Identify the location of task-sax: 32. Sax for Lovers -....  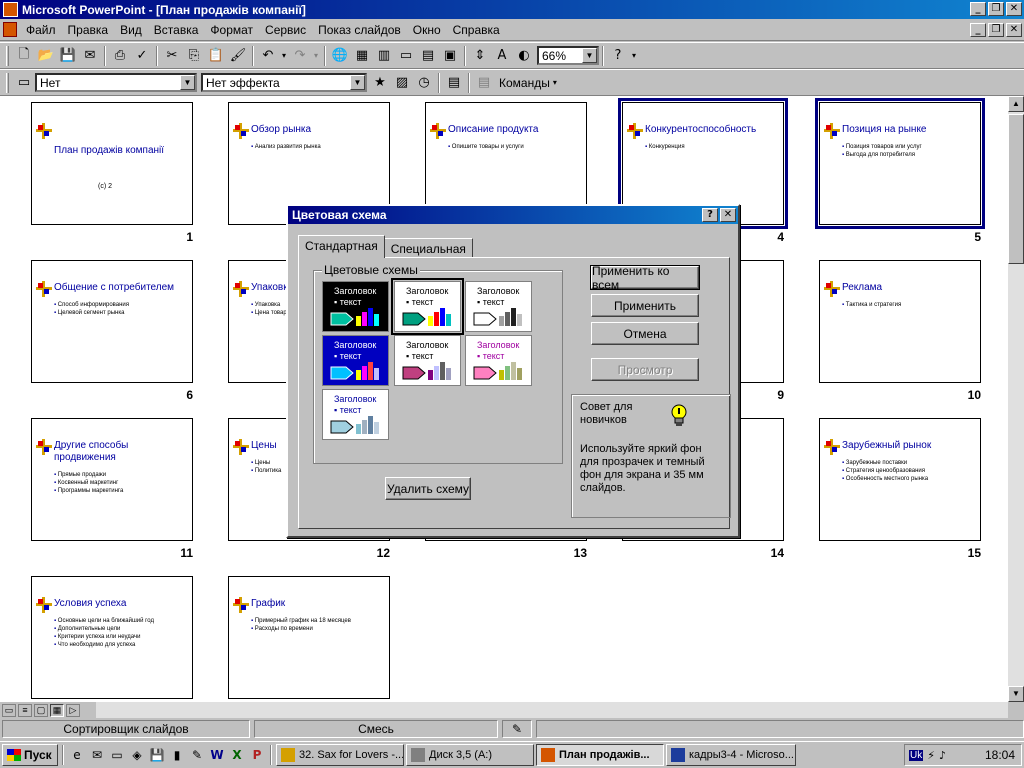
(340, 755).